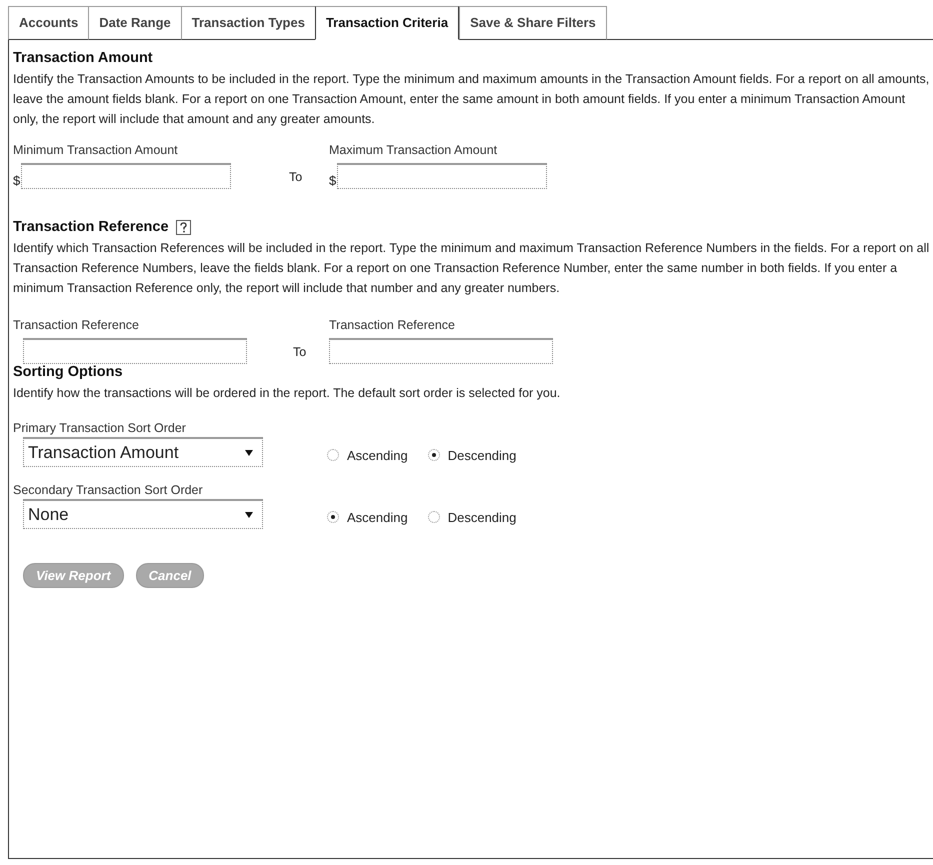 The width and height of the screenshot is (933, 865). What do you see at coordinates (471, 268) in the screenshot?
I see `section-description: Identify which Transaction References will be included in the report. Type the minimum and maximum Transaction Reference Numbers in the fields. For a report on all Transaction Reference Numbers, leave the fields blank. For a report on one Transaction Reference Number, enter the same number in both fields. If you enter a minimum Transaction Reference only, the report will include that number and any greater numbers.` at bounding box center [471, 268].